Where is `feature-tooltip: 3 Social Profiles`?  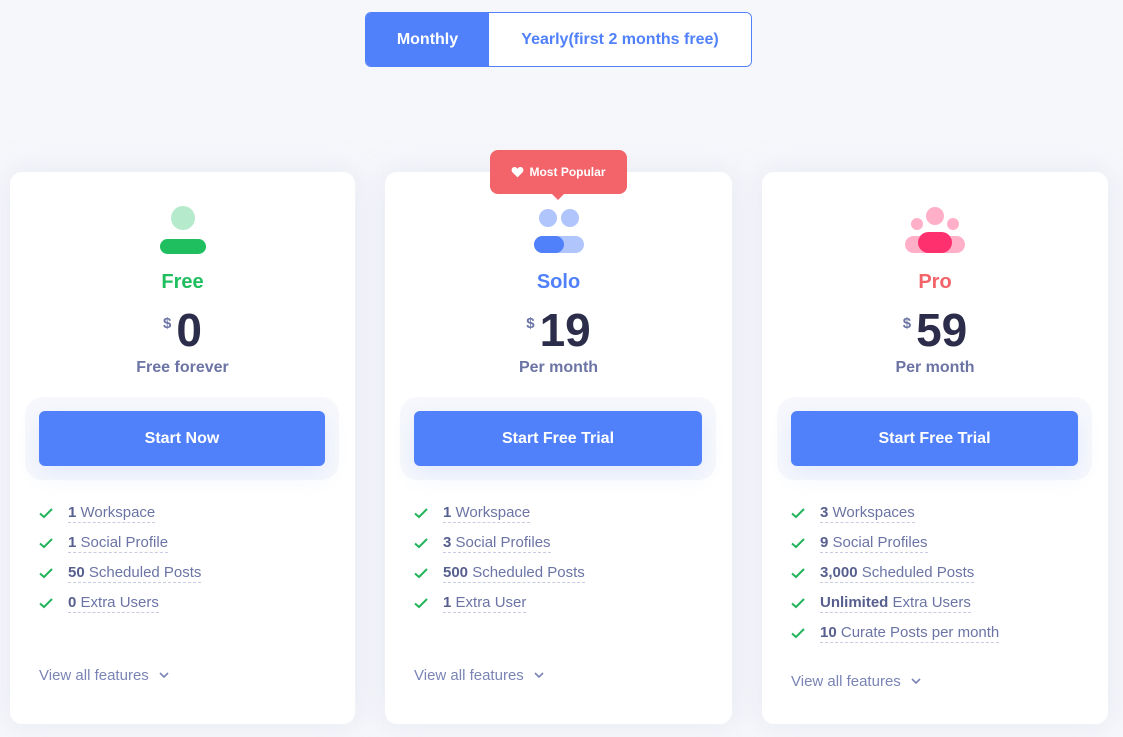 feature-tooltip: 3 Social Profiles is located at coordinates (497, 543).